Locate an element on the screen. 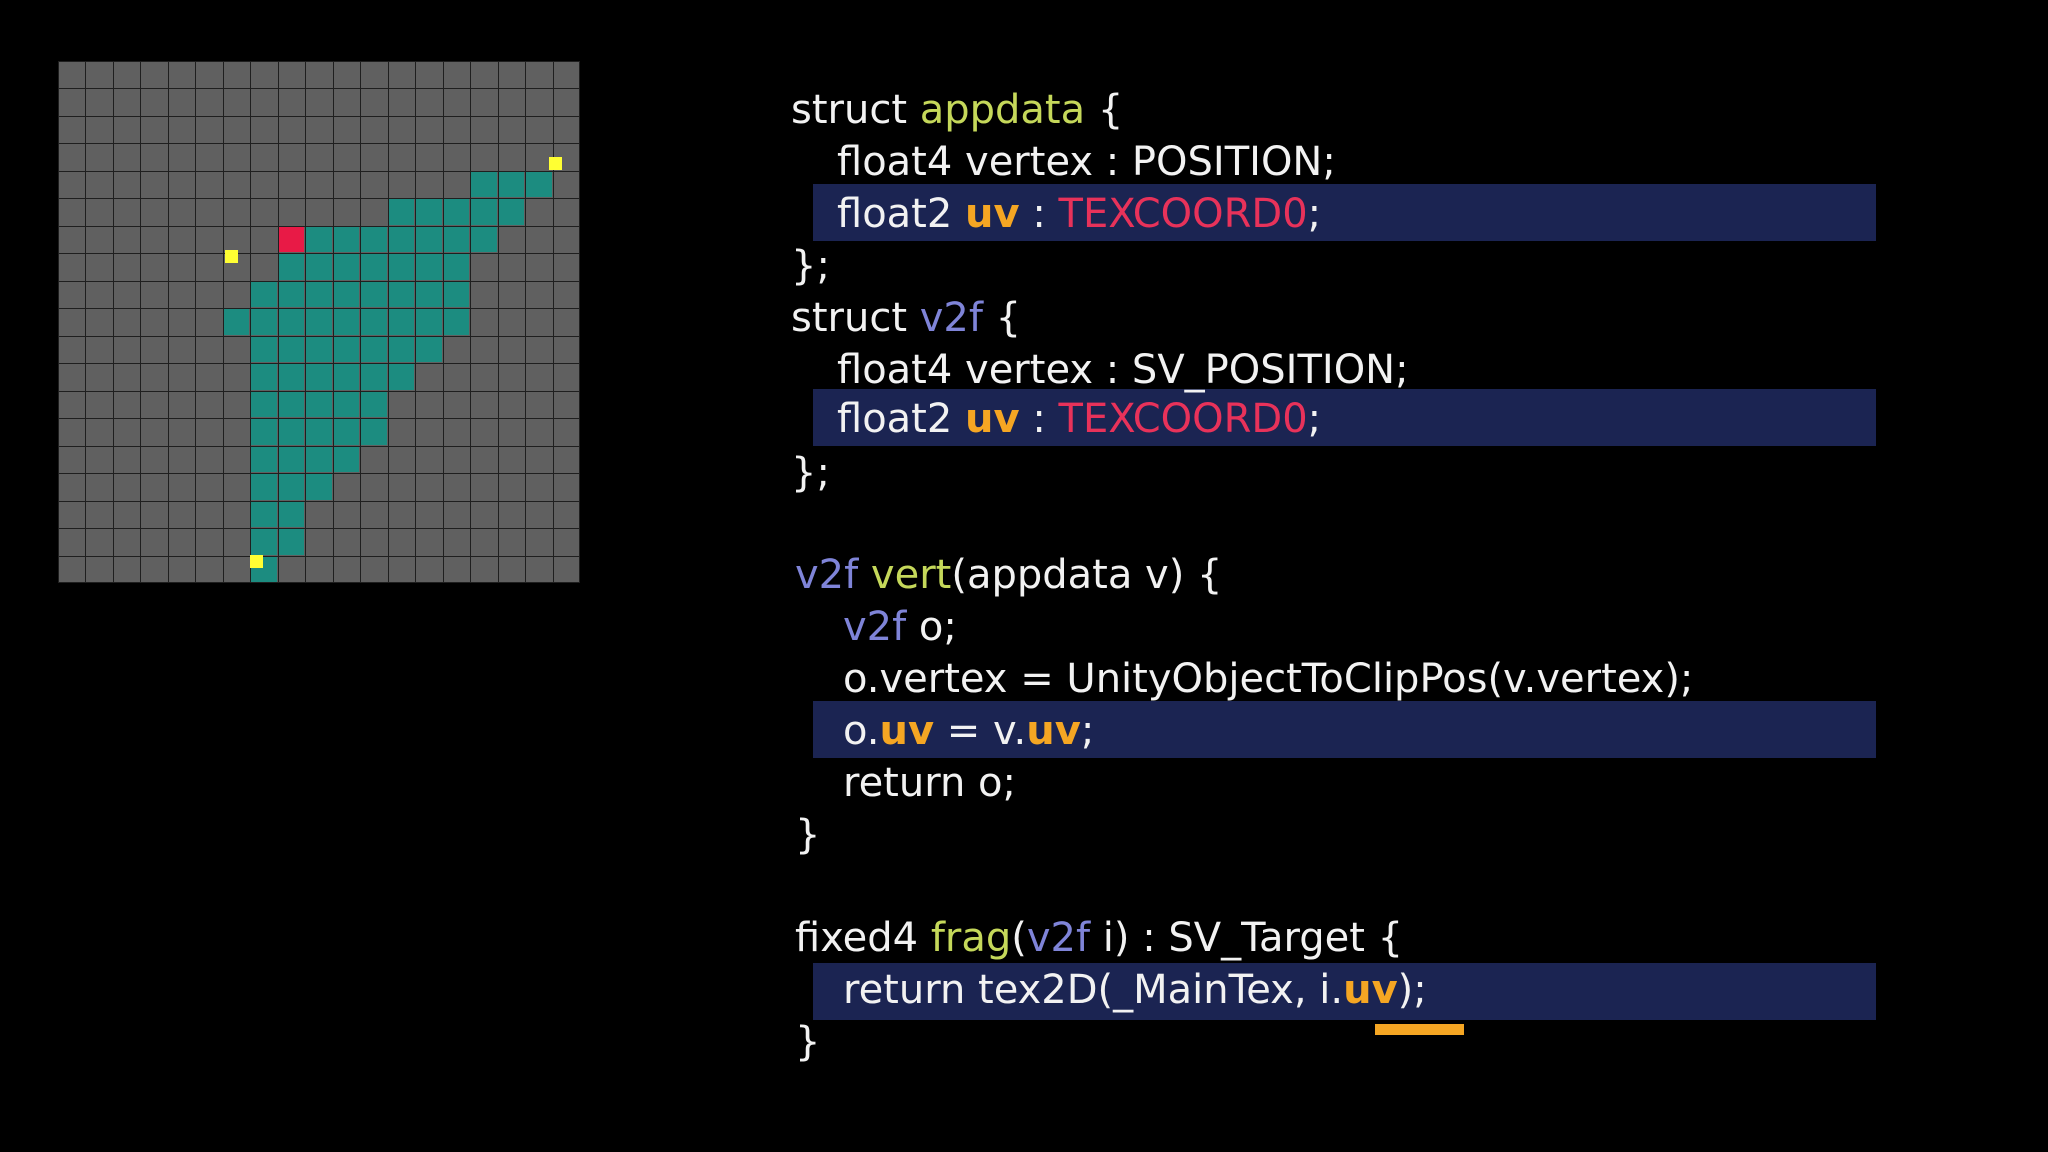 Image resolution: width=2048 pixels, height=1152 pixels. code-line-vert-close: } is located at coordinates (807, 835).